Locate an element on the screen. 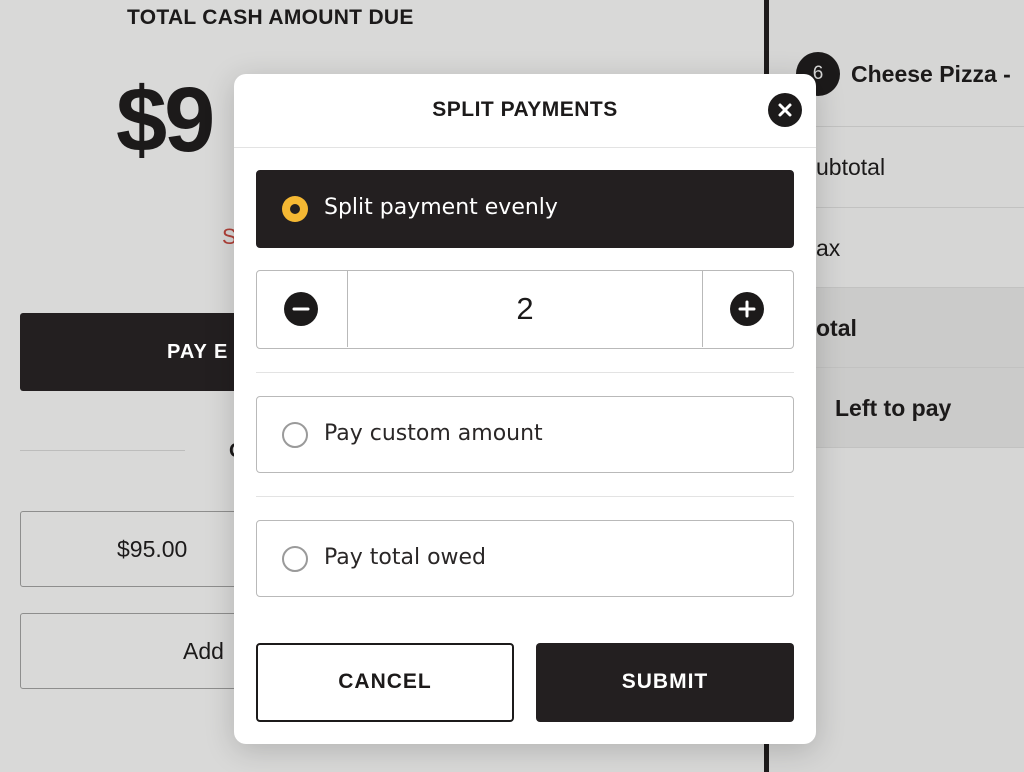 The width and height of the screenshot is (1024, 772). minus-icon is located at coordinates (301, 309).